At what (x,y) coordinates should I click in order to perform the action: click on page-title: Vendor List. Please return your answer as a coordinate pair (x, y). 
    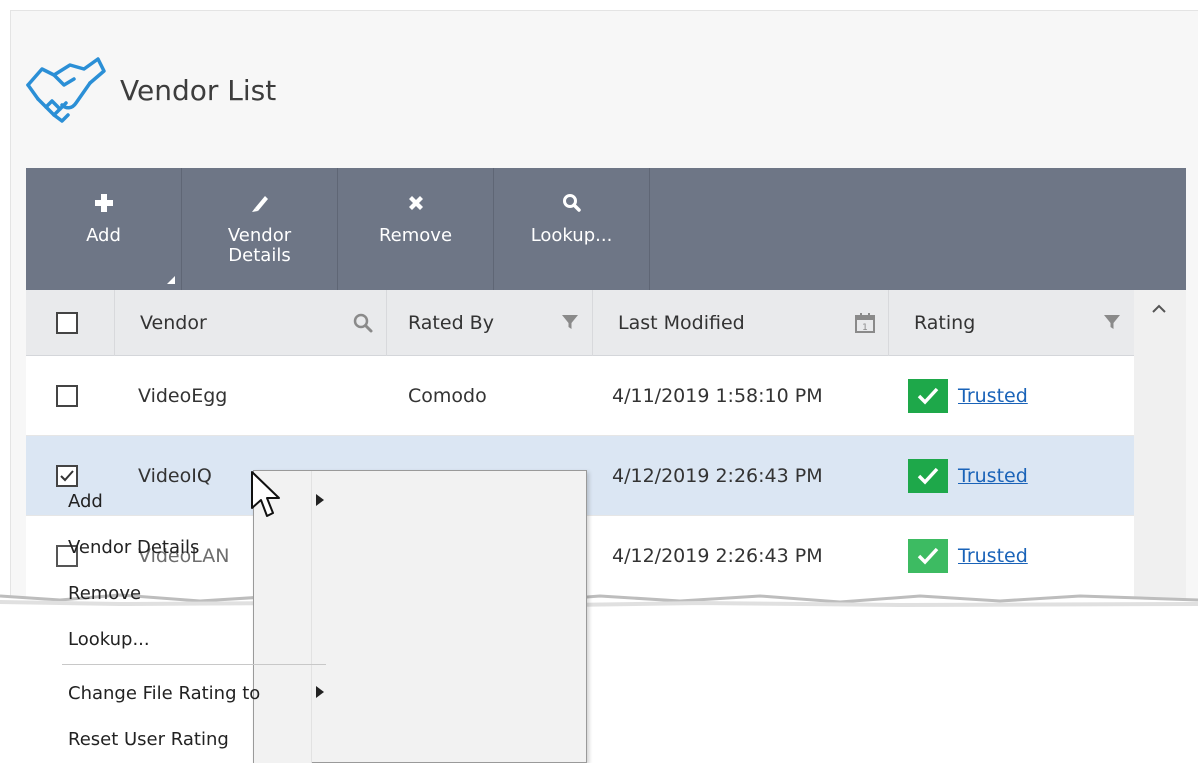
    Looking at the image, I should click on (198, 90).